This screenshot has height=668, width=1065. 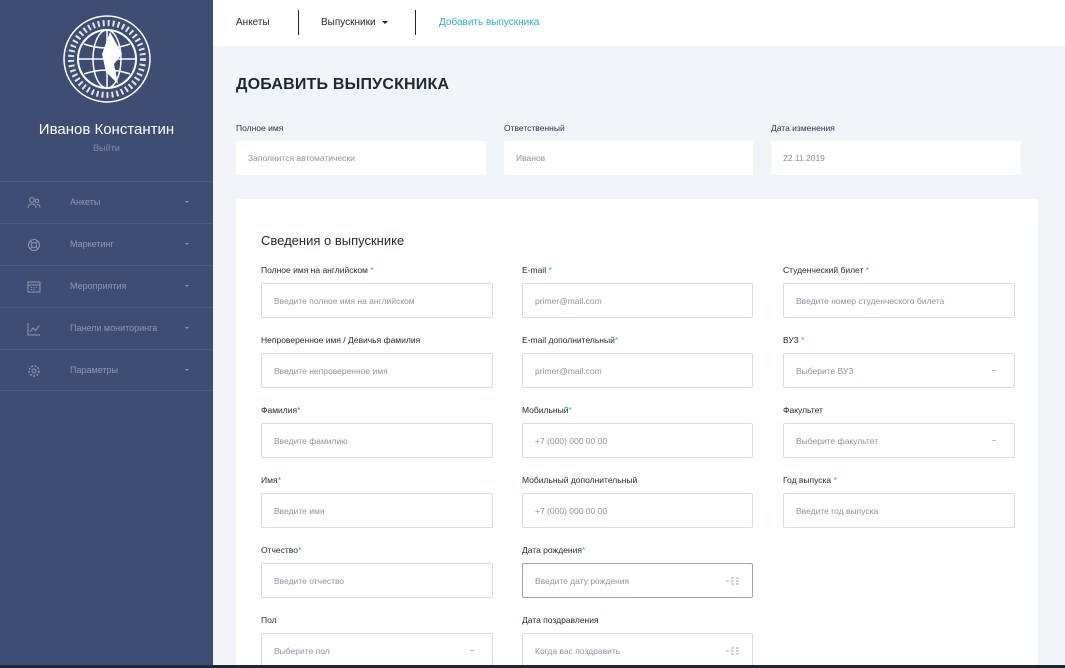 I want to click on email-extra-input: primer@mail.com, so click(x=637, y=370).